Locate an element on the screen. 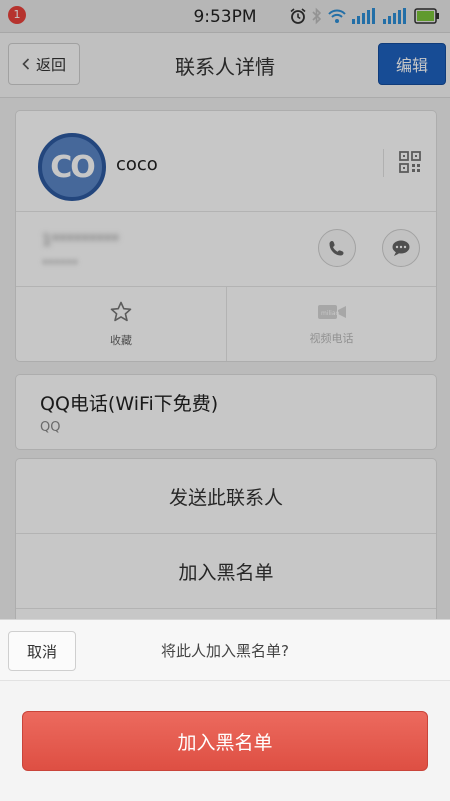  confirm-blacklist-button: 加入黑名单 is located at coordinates (225, 741).